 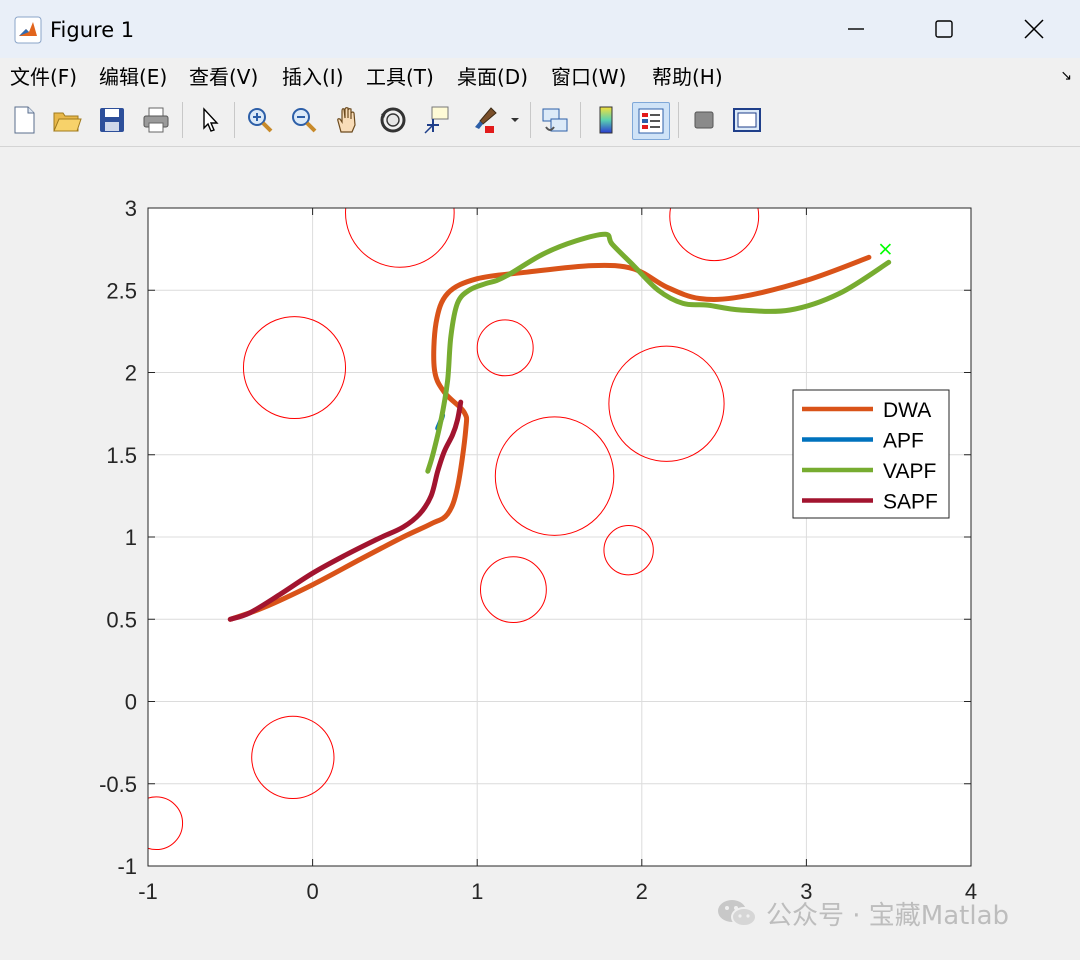 I want to click on minimize-icon, so click(x=856, y=29).